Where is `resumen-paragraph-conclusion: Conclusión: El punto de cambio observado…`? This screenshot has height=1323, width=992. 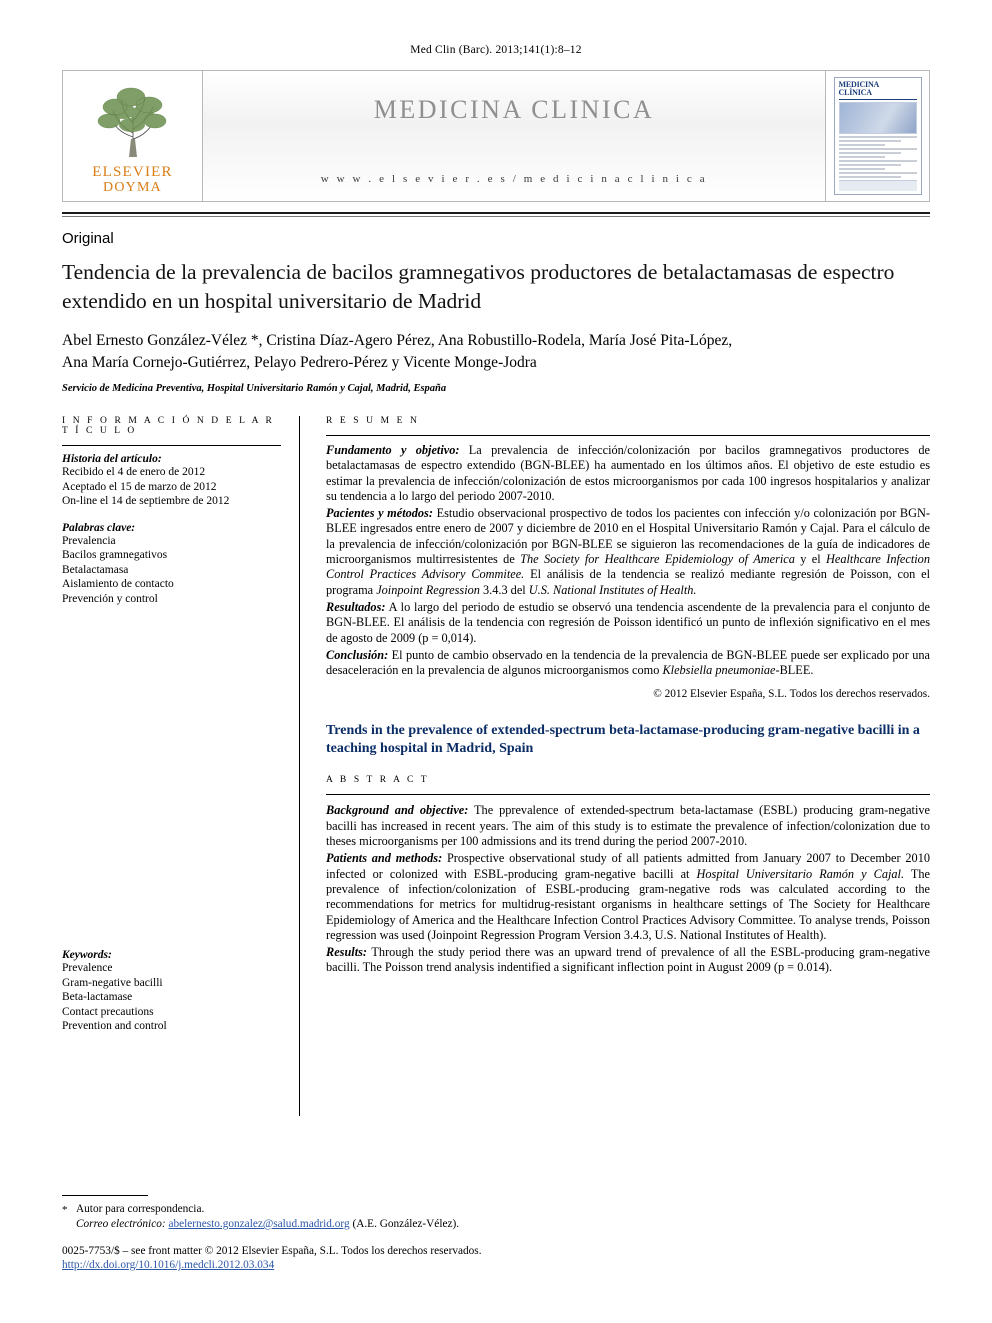 resumen-paragraph-conclusion: Conclusión: El punto de cambio observado… is located at coordinates (628, 663).